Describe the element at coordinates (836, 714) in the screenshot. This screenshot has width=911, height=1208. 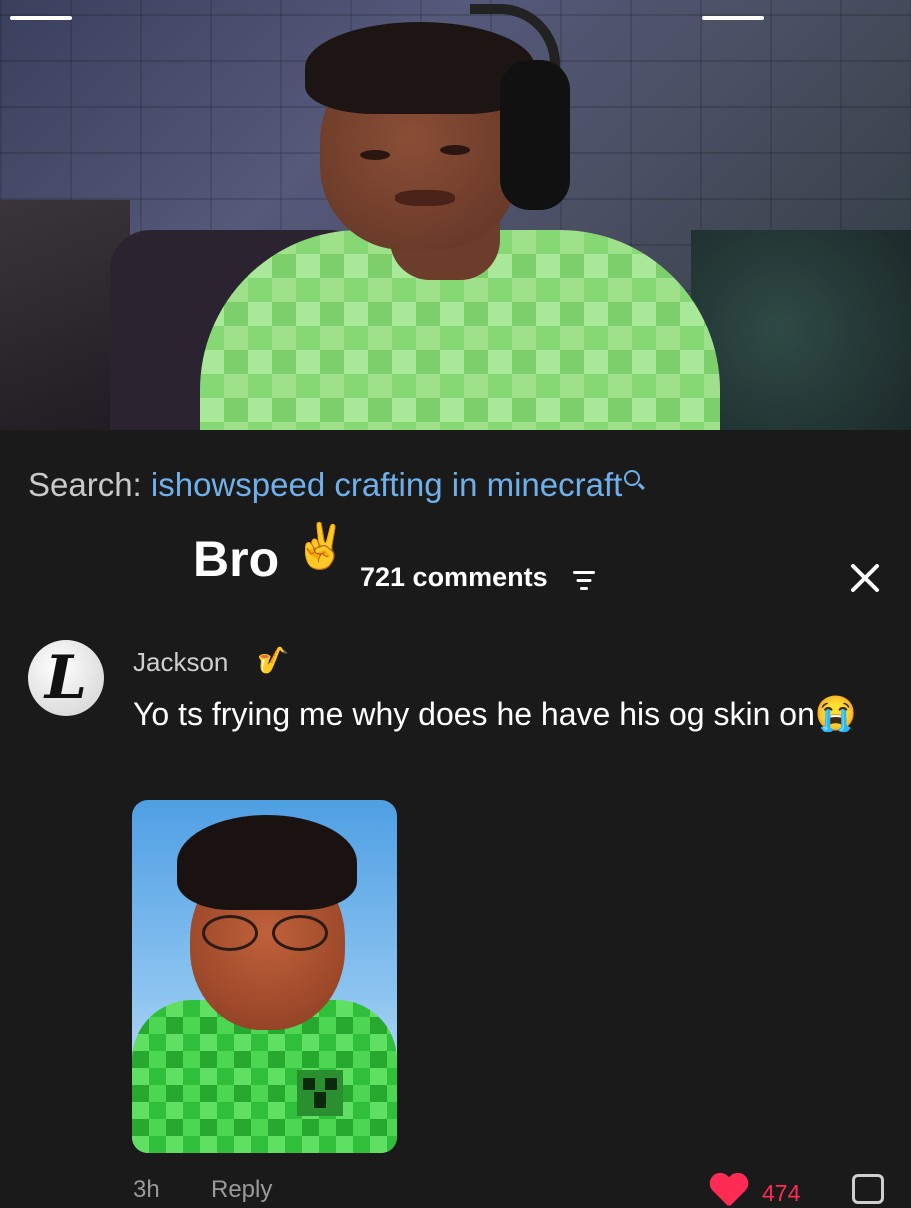
I see `crying-face-icon: 😭` at that location.